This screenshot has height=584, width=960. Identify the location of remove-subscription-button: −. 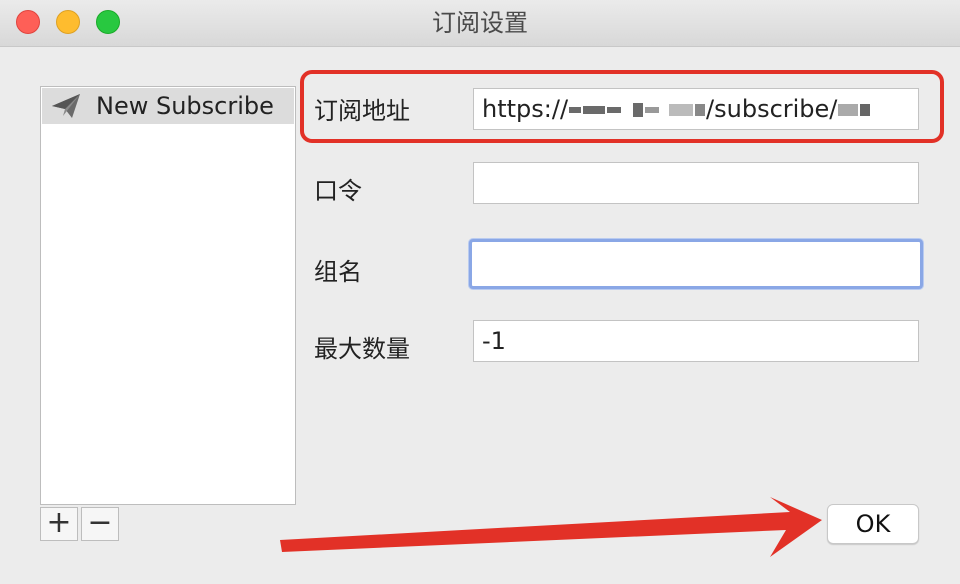
(100, 524).